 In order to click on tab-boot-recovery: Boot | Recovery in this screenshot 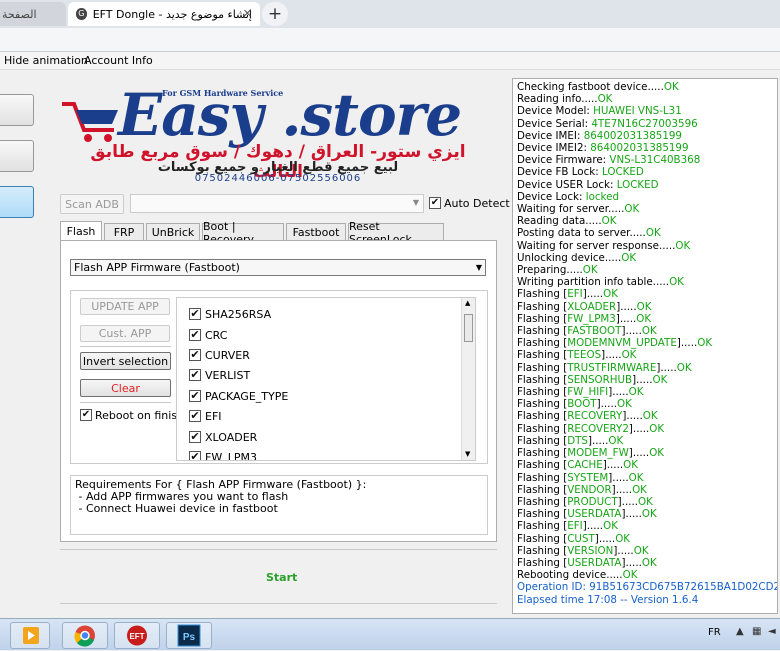, I will do `click(243, 233)`.